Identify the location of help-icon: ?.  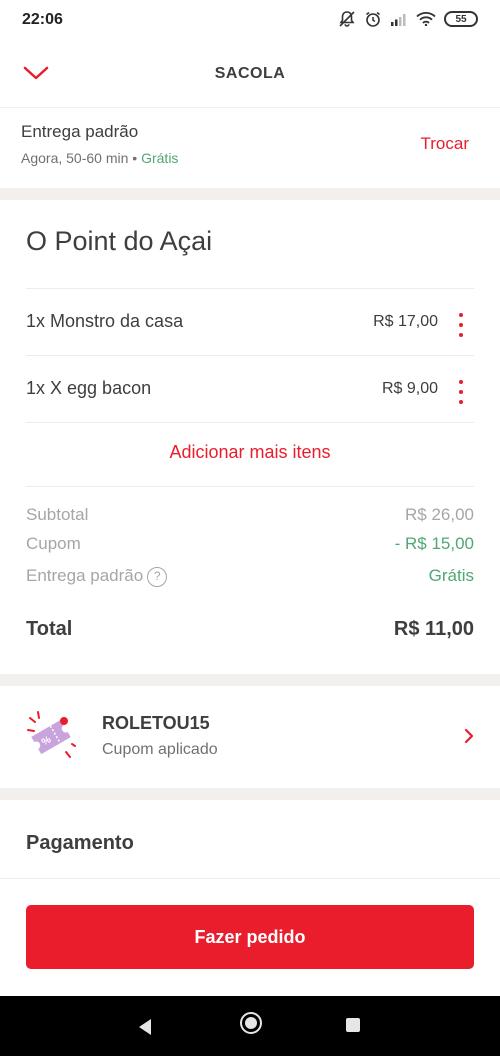
(157, 577).